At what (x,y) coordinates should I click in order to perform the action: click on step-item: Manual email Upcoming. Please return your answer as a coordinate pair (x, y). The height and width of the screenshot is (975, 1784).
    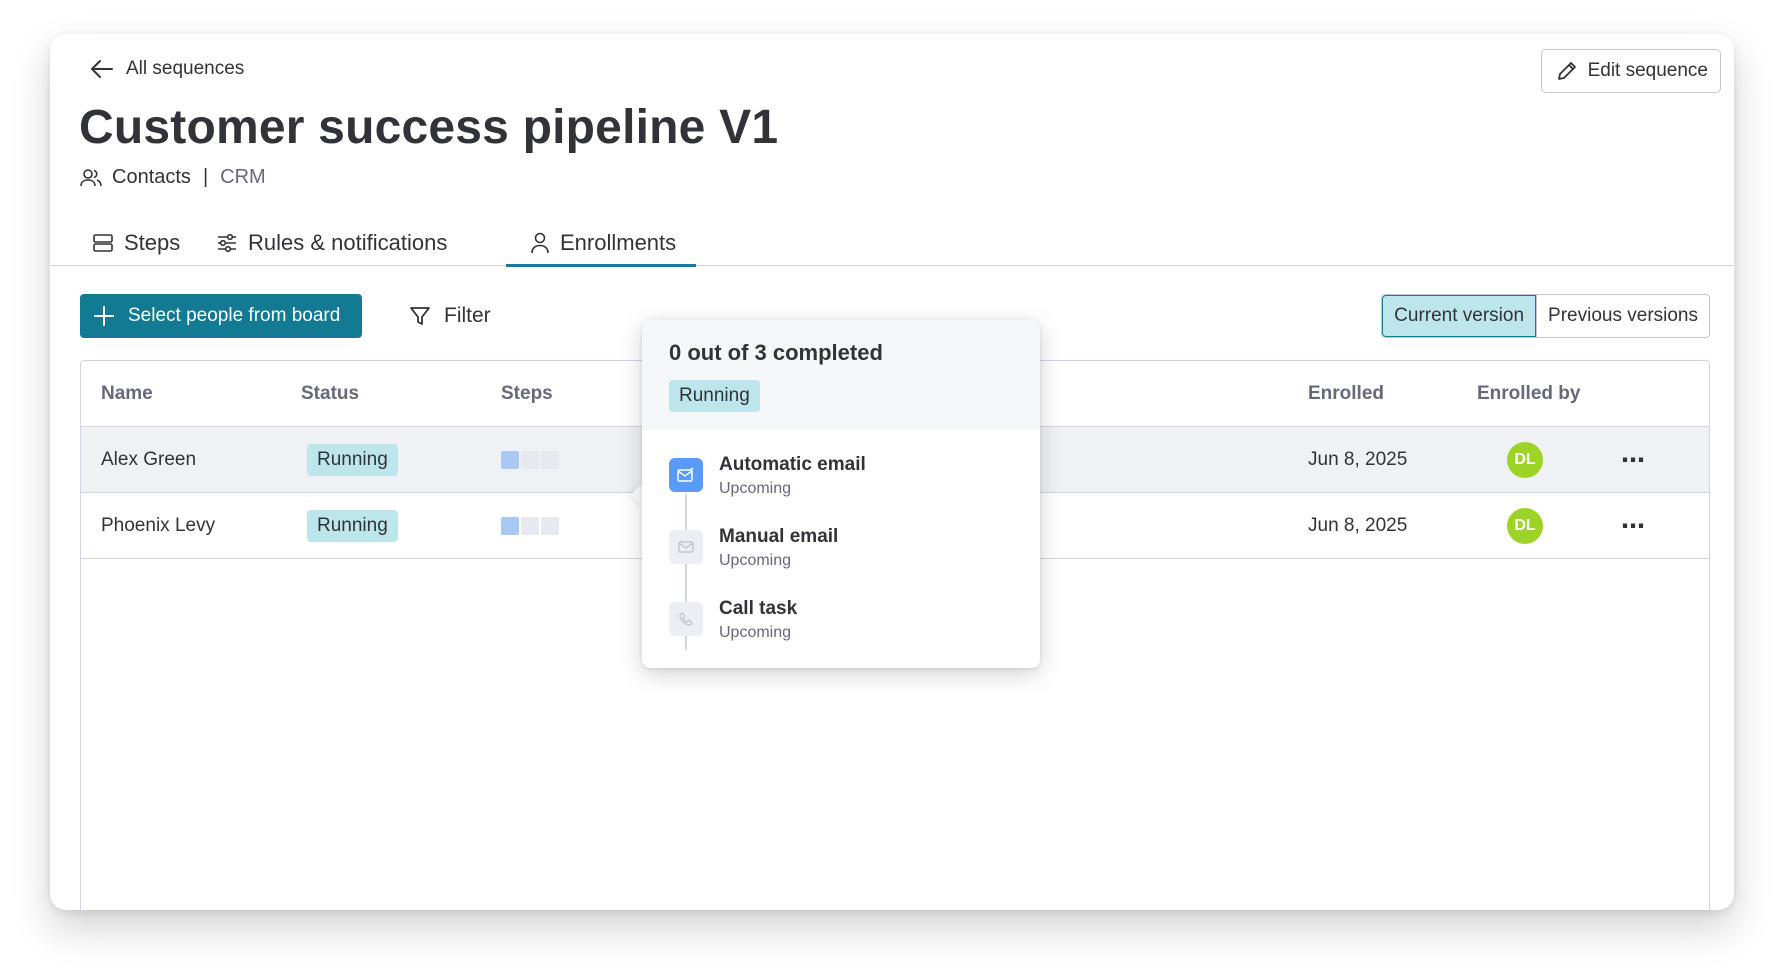
    Looking at the image, I should click on (841, 562).